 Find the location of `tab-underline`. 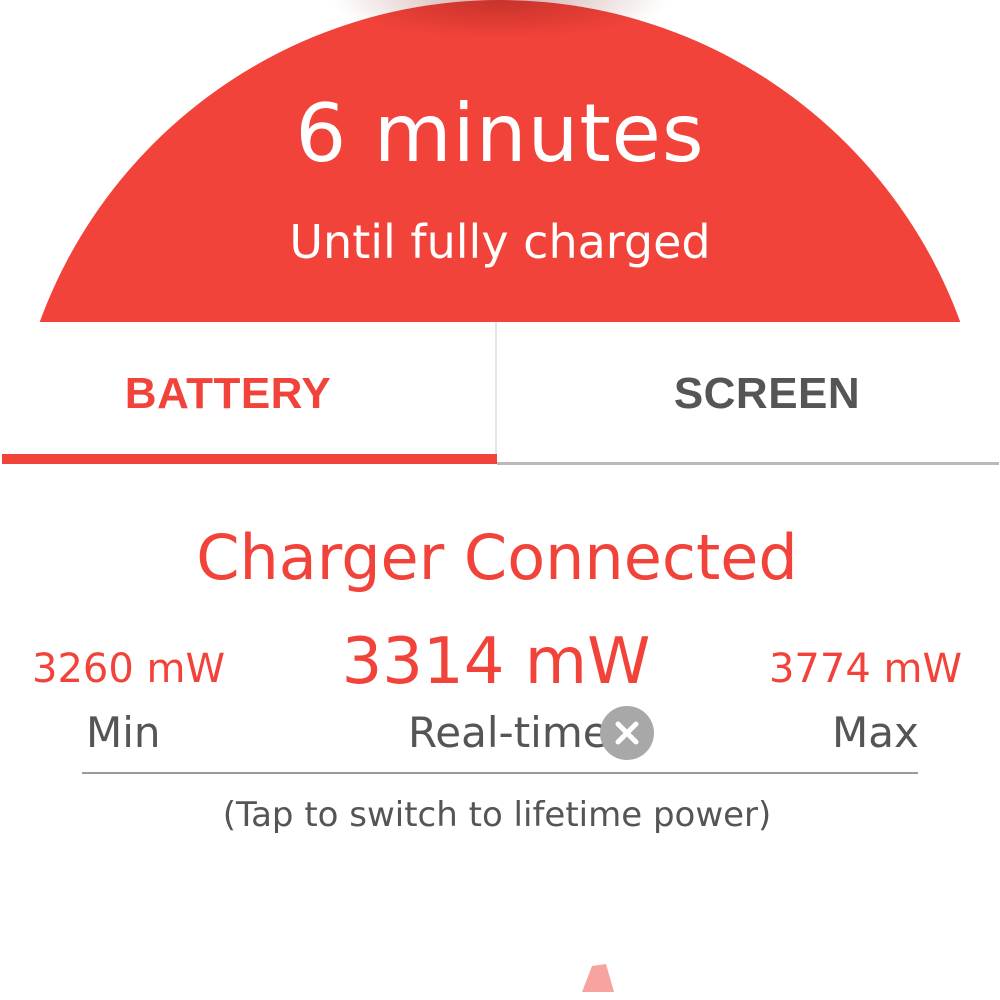

tab-underline is located at coordinates (748, 463).